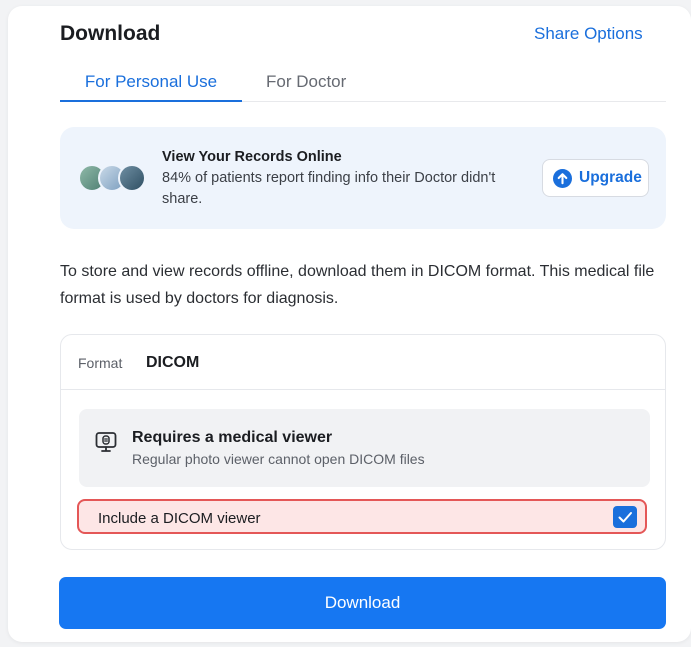 This screenshot has height=647, width=691. What do you see at coordinates (252, 157) in the screenshot?
I see `banner-title: View Your Records Online` at bounding box center [252, 157].